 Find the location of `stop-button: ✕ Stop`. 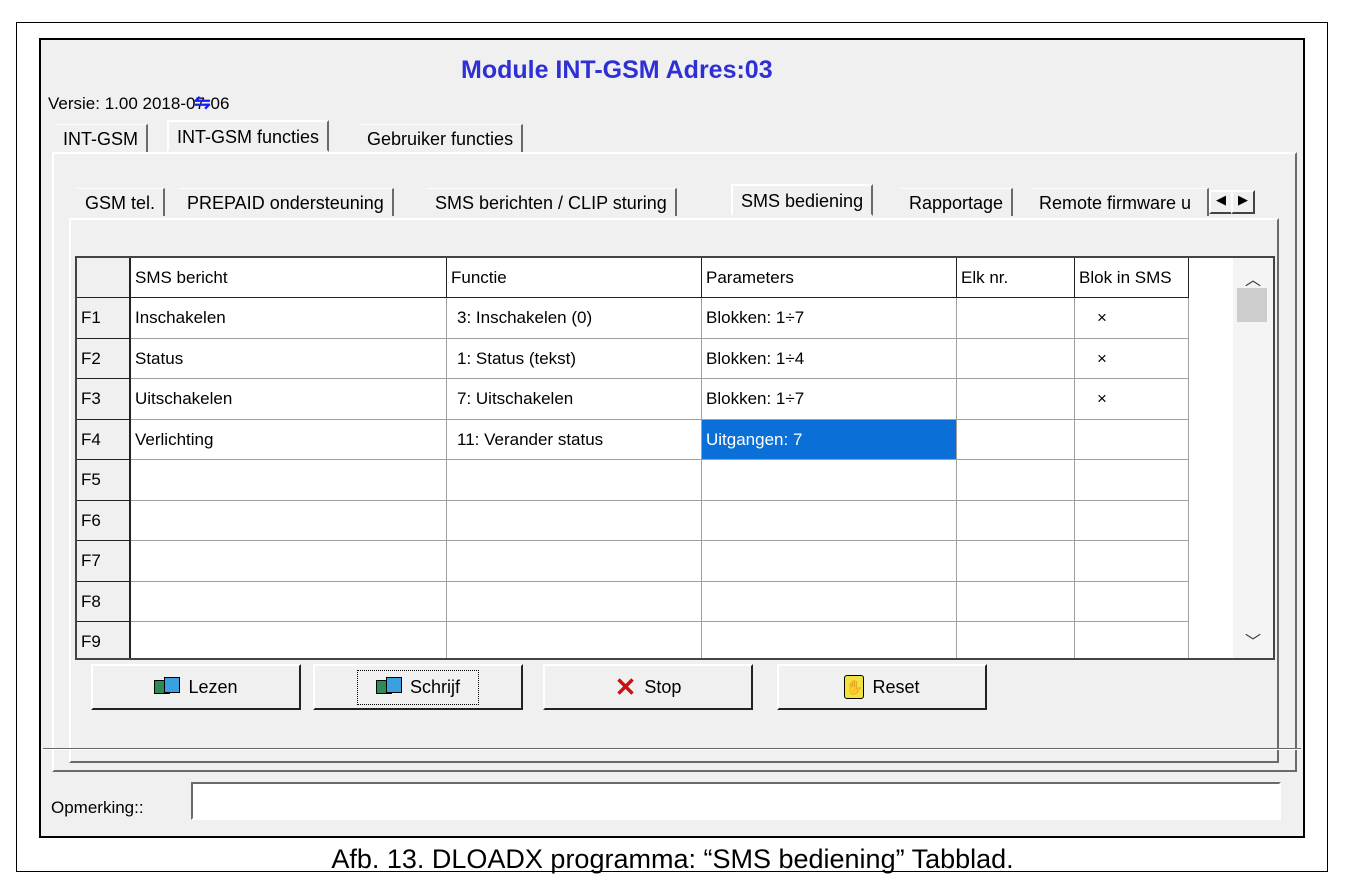

stop-button: ✕ Stop is located at coordinates (648, 687).